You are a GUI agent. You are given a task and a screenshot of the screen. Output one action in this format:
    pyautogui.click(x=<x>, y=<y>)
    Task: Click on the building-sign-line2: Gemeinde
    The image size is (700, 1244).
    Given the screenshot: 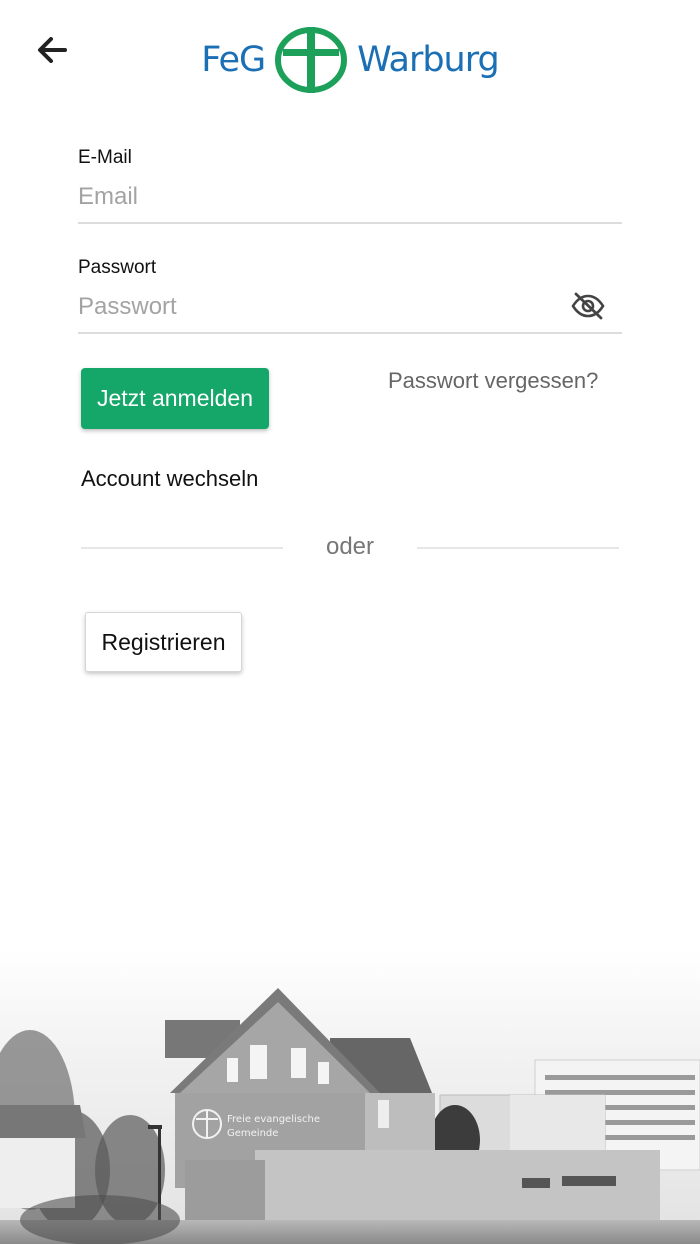 What is the action you would take?
    pyautogui.click(x=252, y=1133)
    